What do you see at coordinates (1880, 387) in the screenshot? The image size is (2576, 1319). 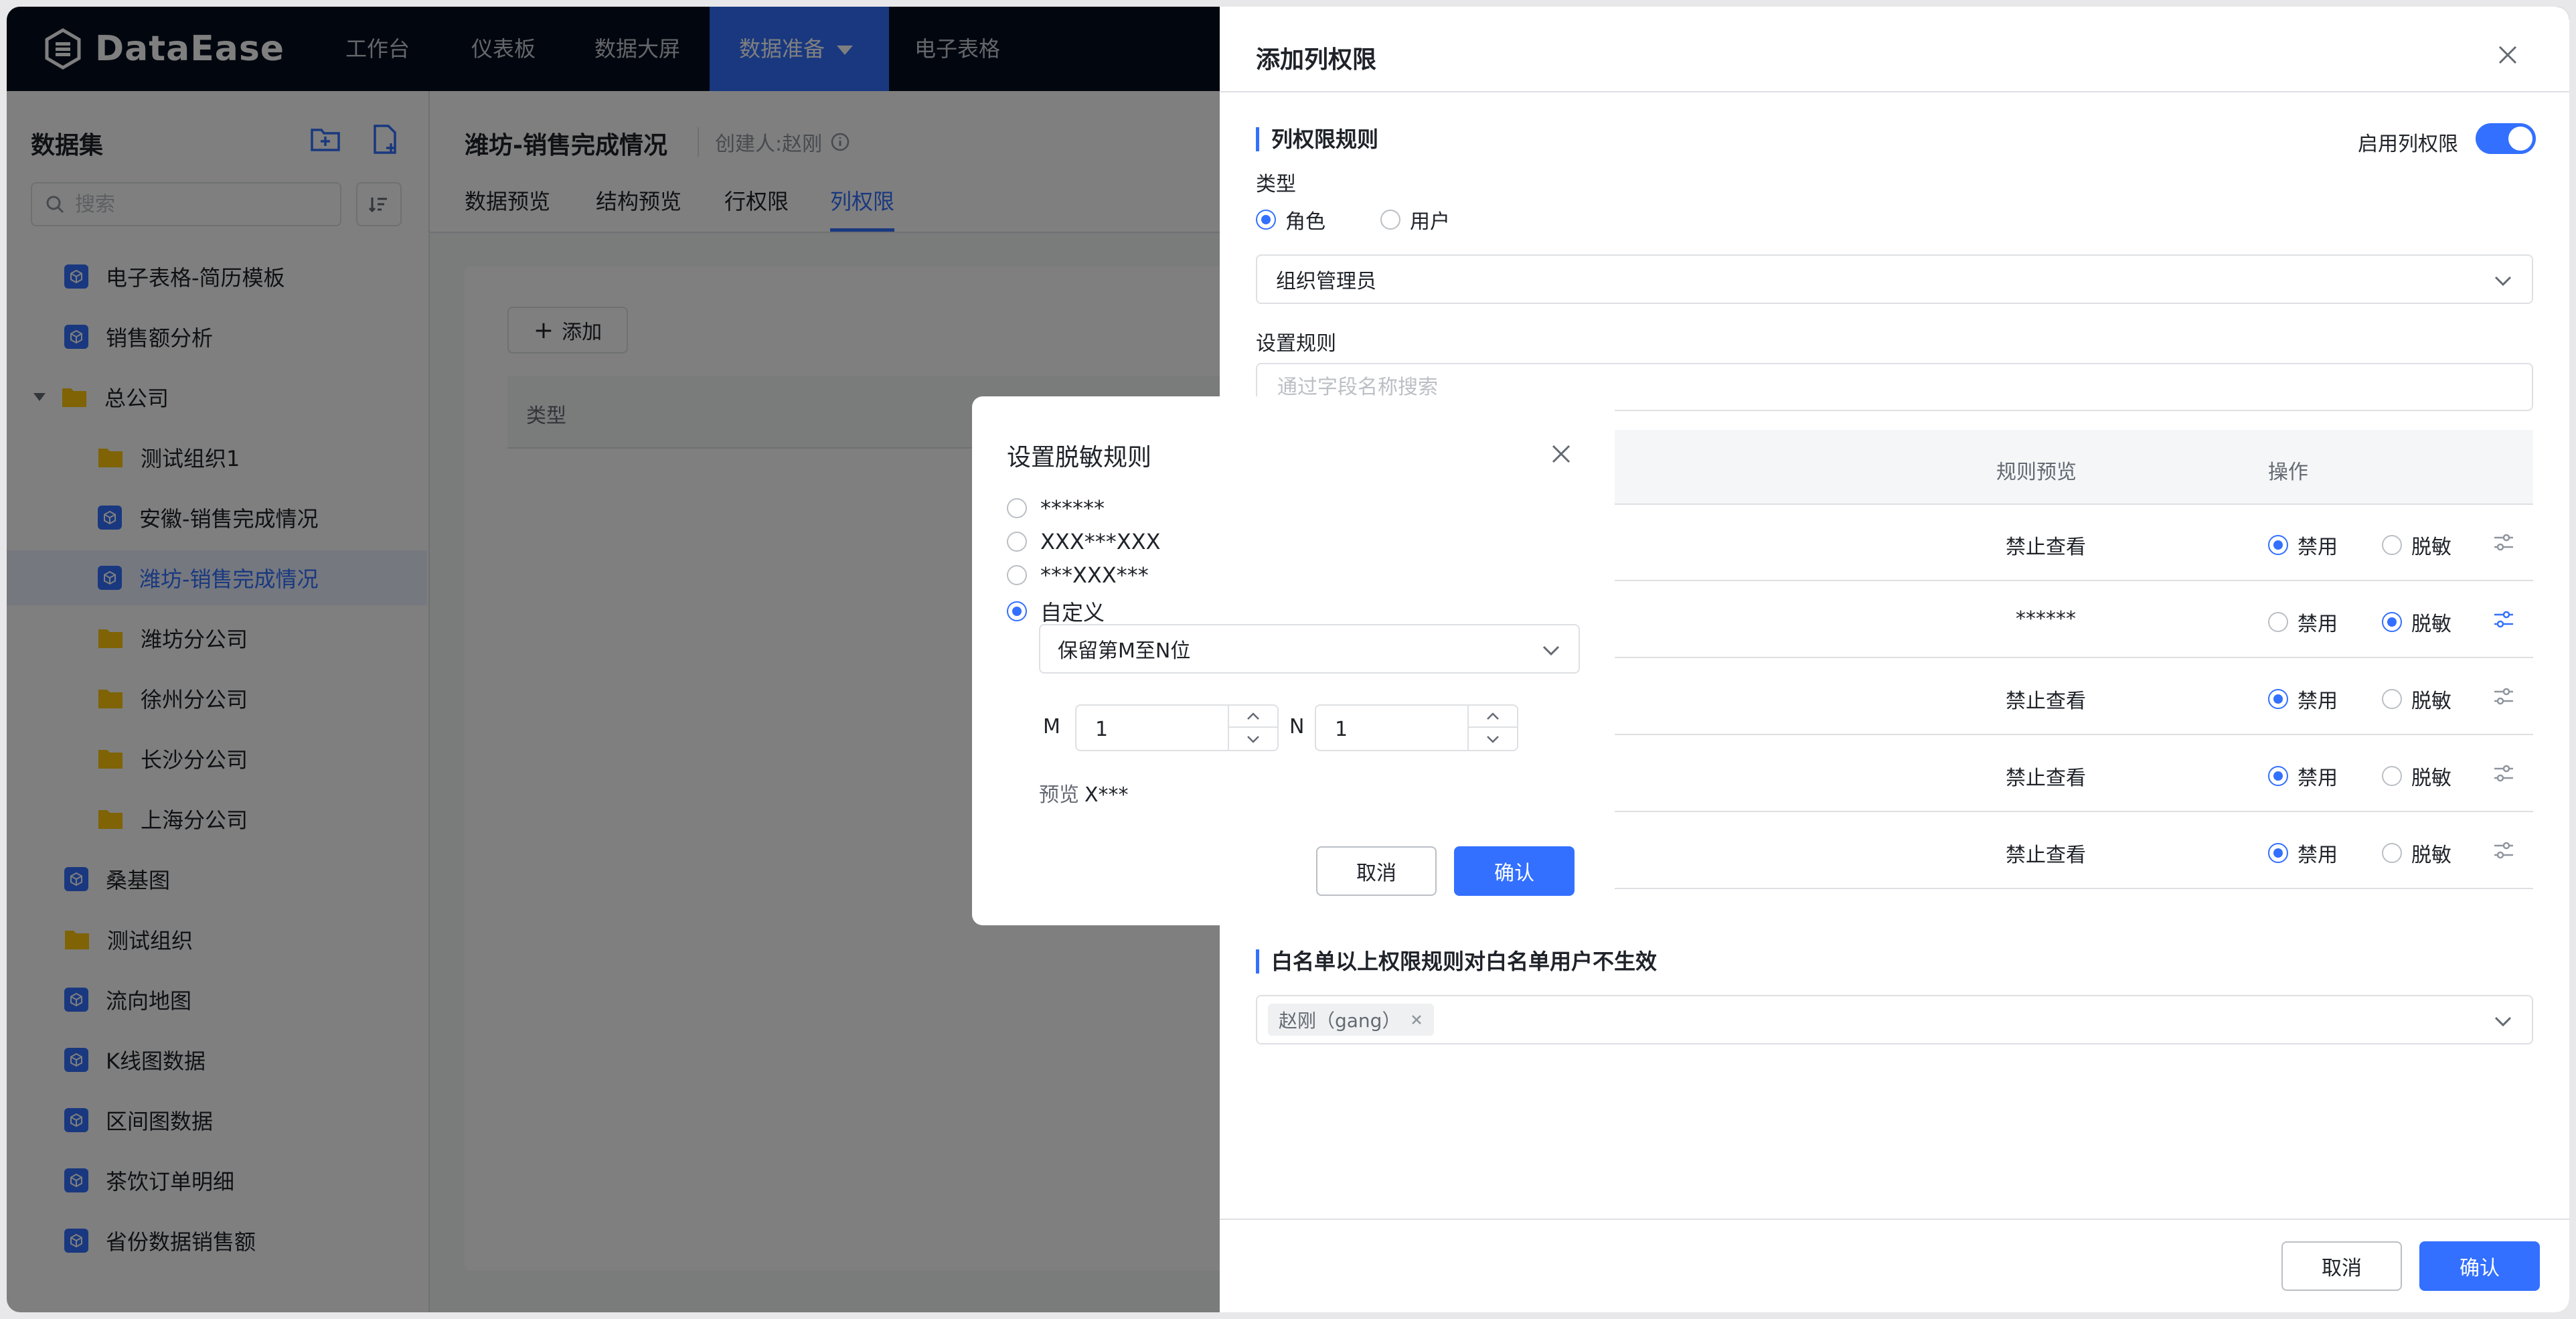 I see `field-search-input` at bounding box center [1880, 387].